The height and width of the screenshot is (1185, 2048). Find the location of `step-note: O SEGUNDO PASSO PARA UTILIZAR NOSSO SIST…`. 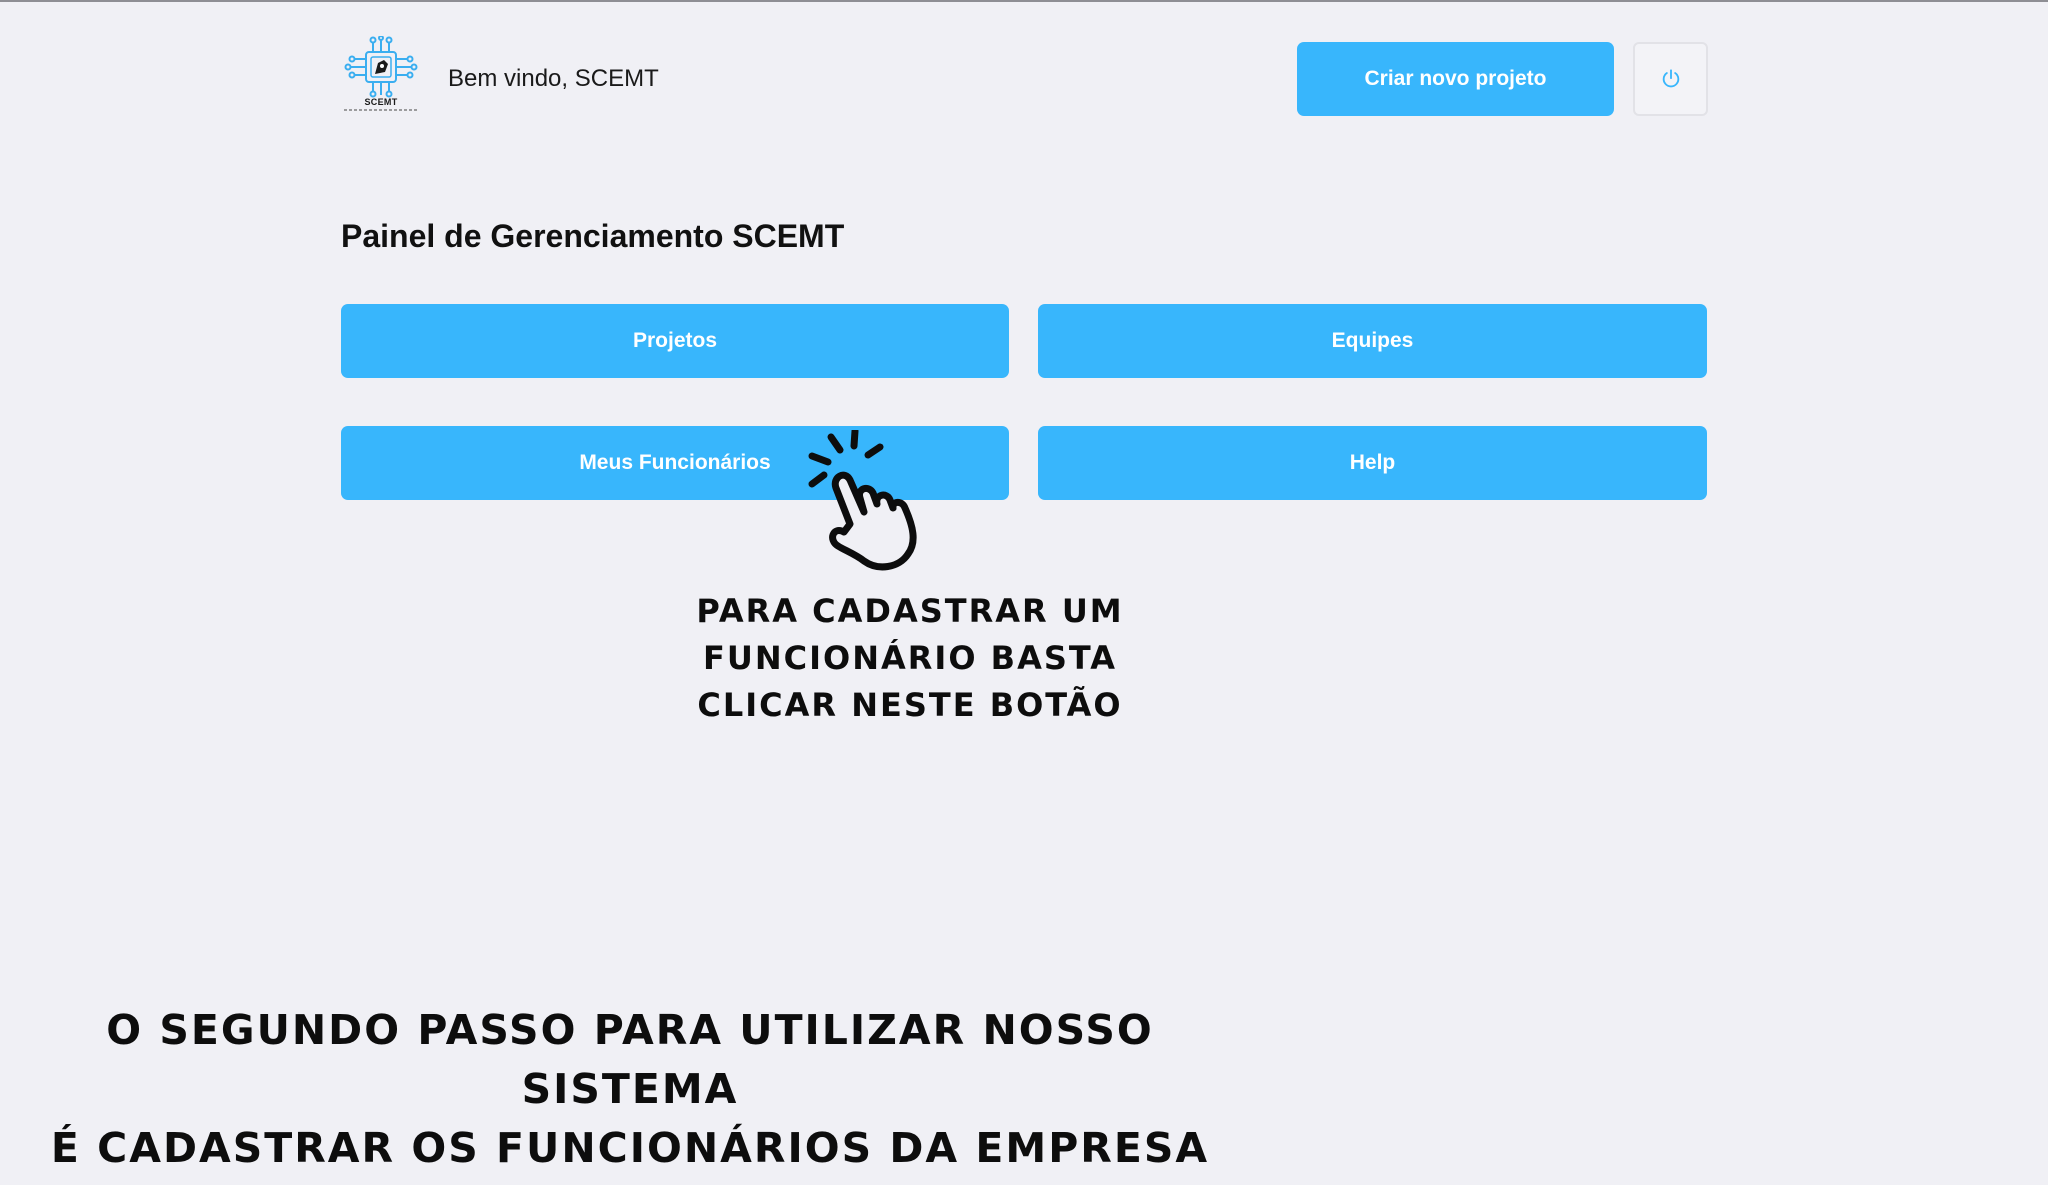

step-note: O SEGUNDO PASSO PARA UTILIZAR NOSSO SIST… is located at coordinates (630, 1089).